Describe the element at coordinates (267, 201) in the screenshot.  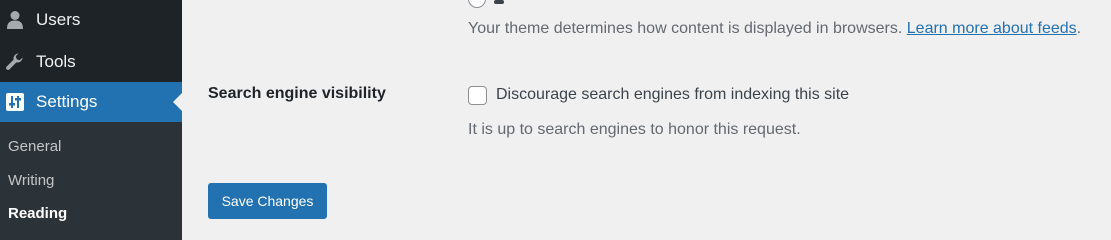
I see `save-changes-button: Save Changes` at that location.